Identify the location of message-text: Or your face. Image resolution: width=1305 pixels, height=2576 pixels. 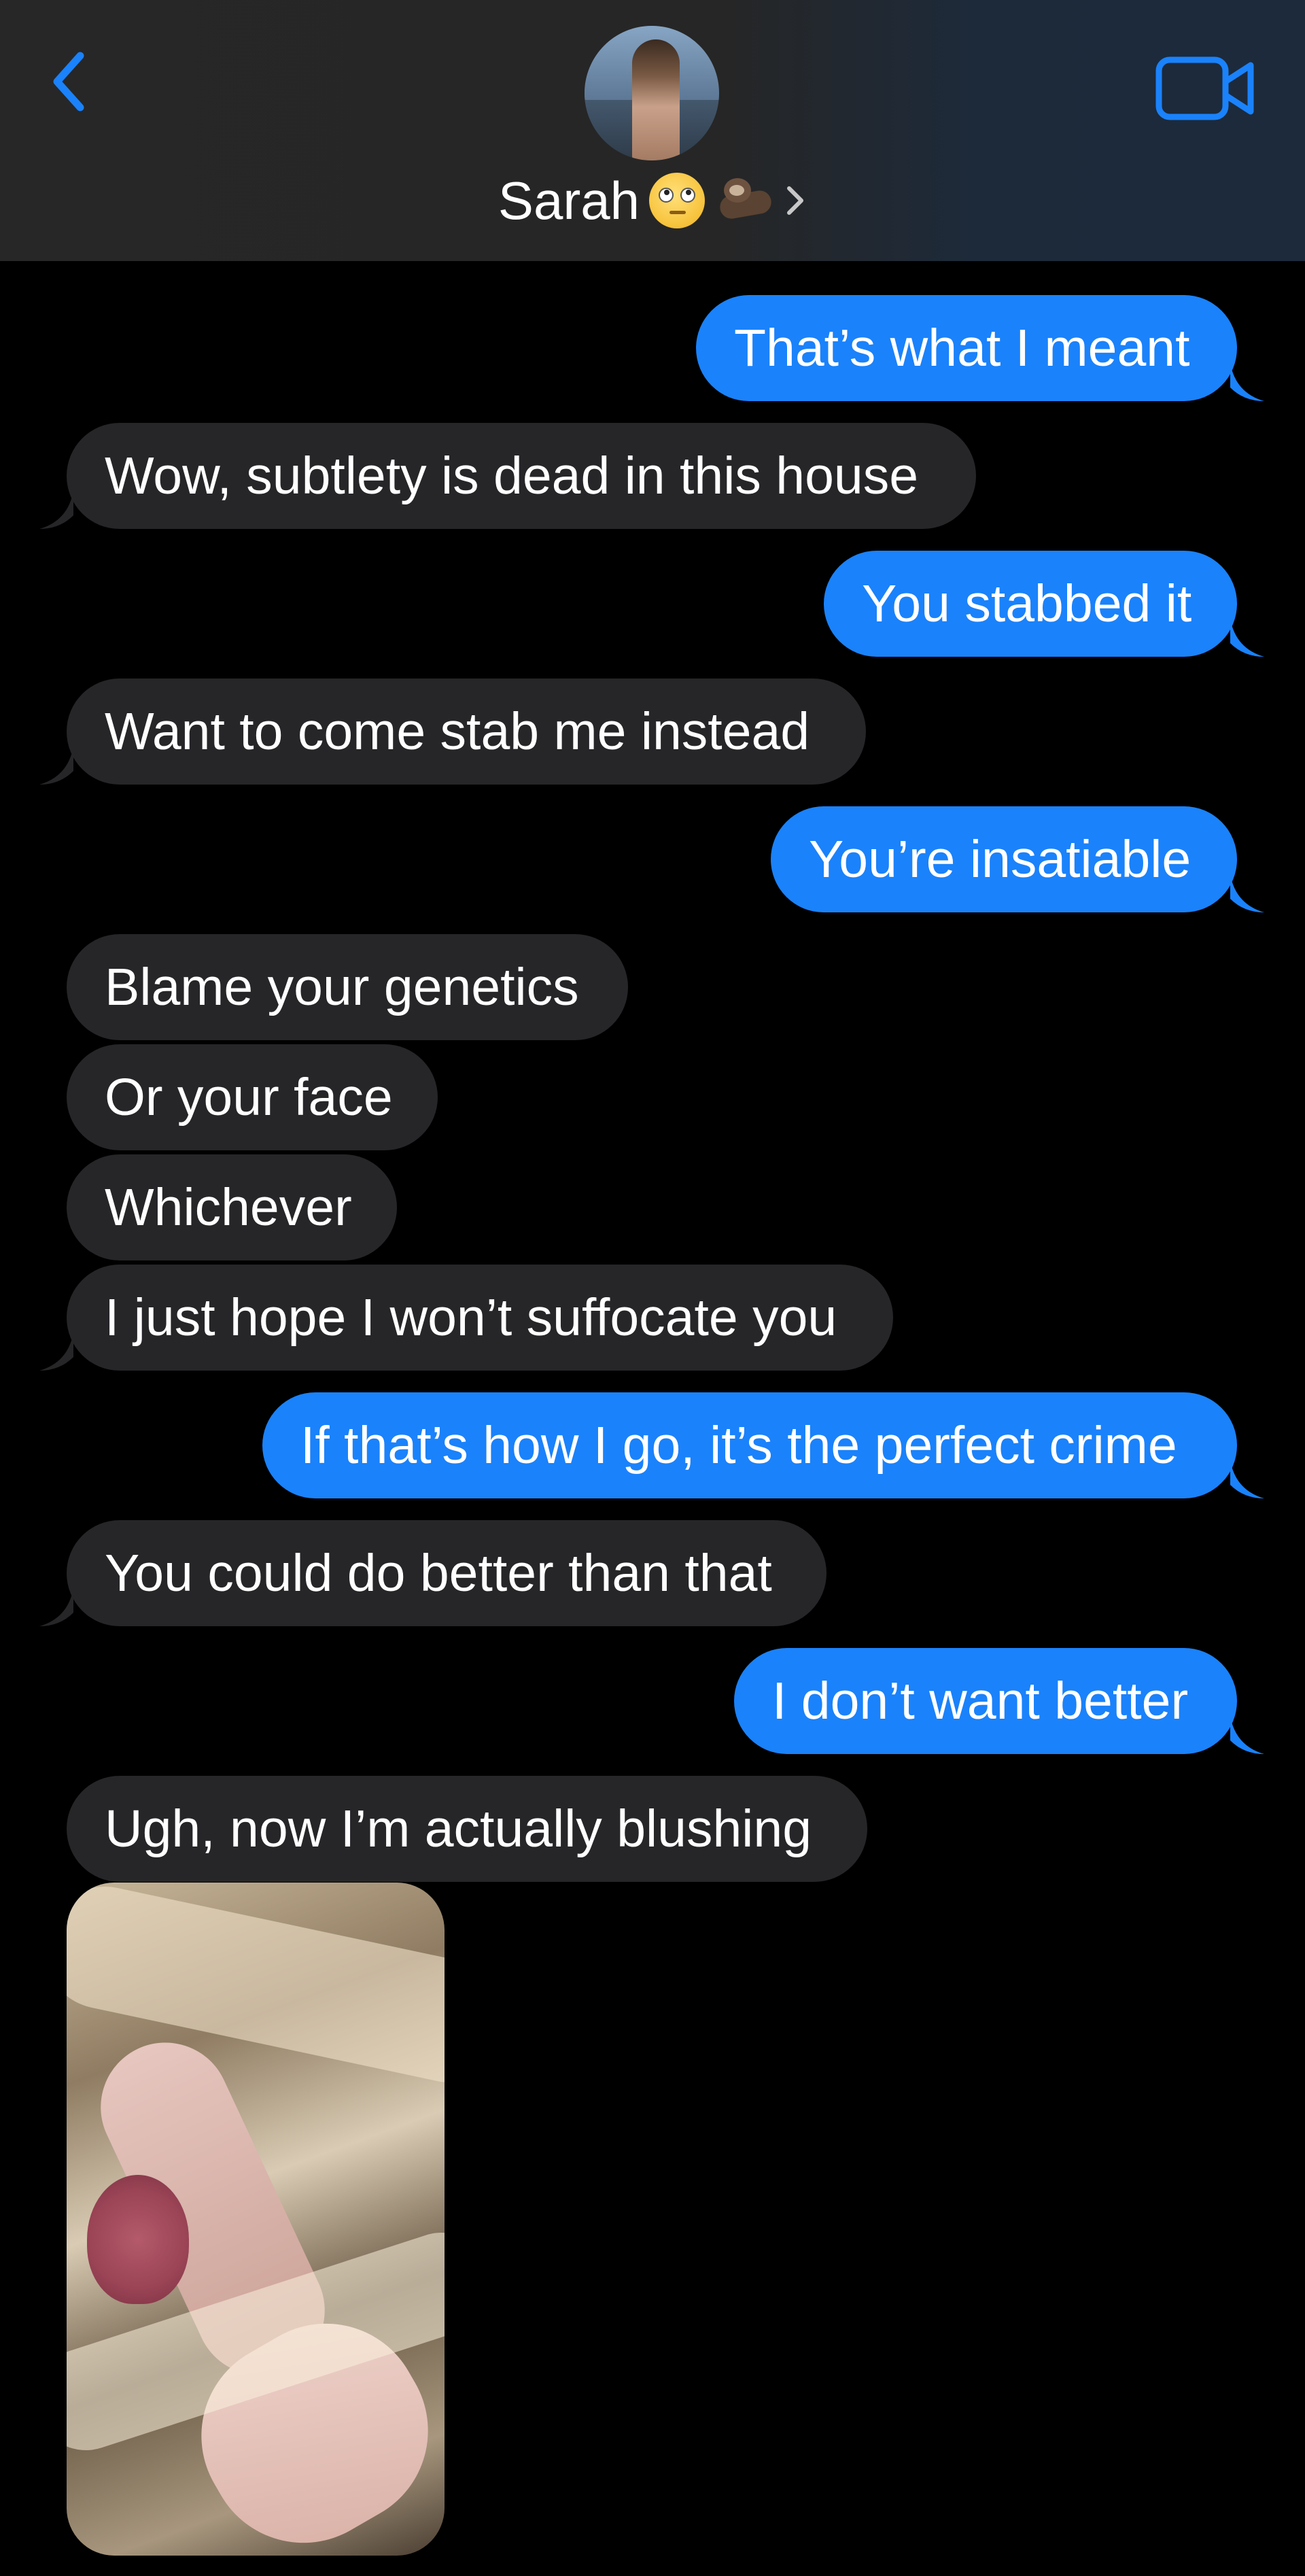
(249, 1097).